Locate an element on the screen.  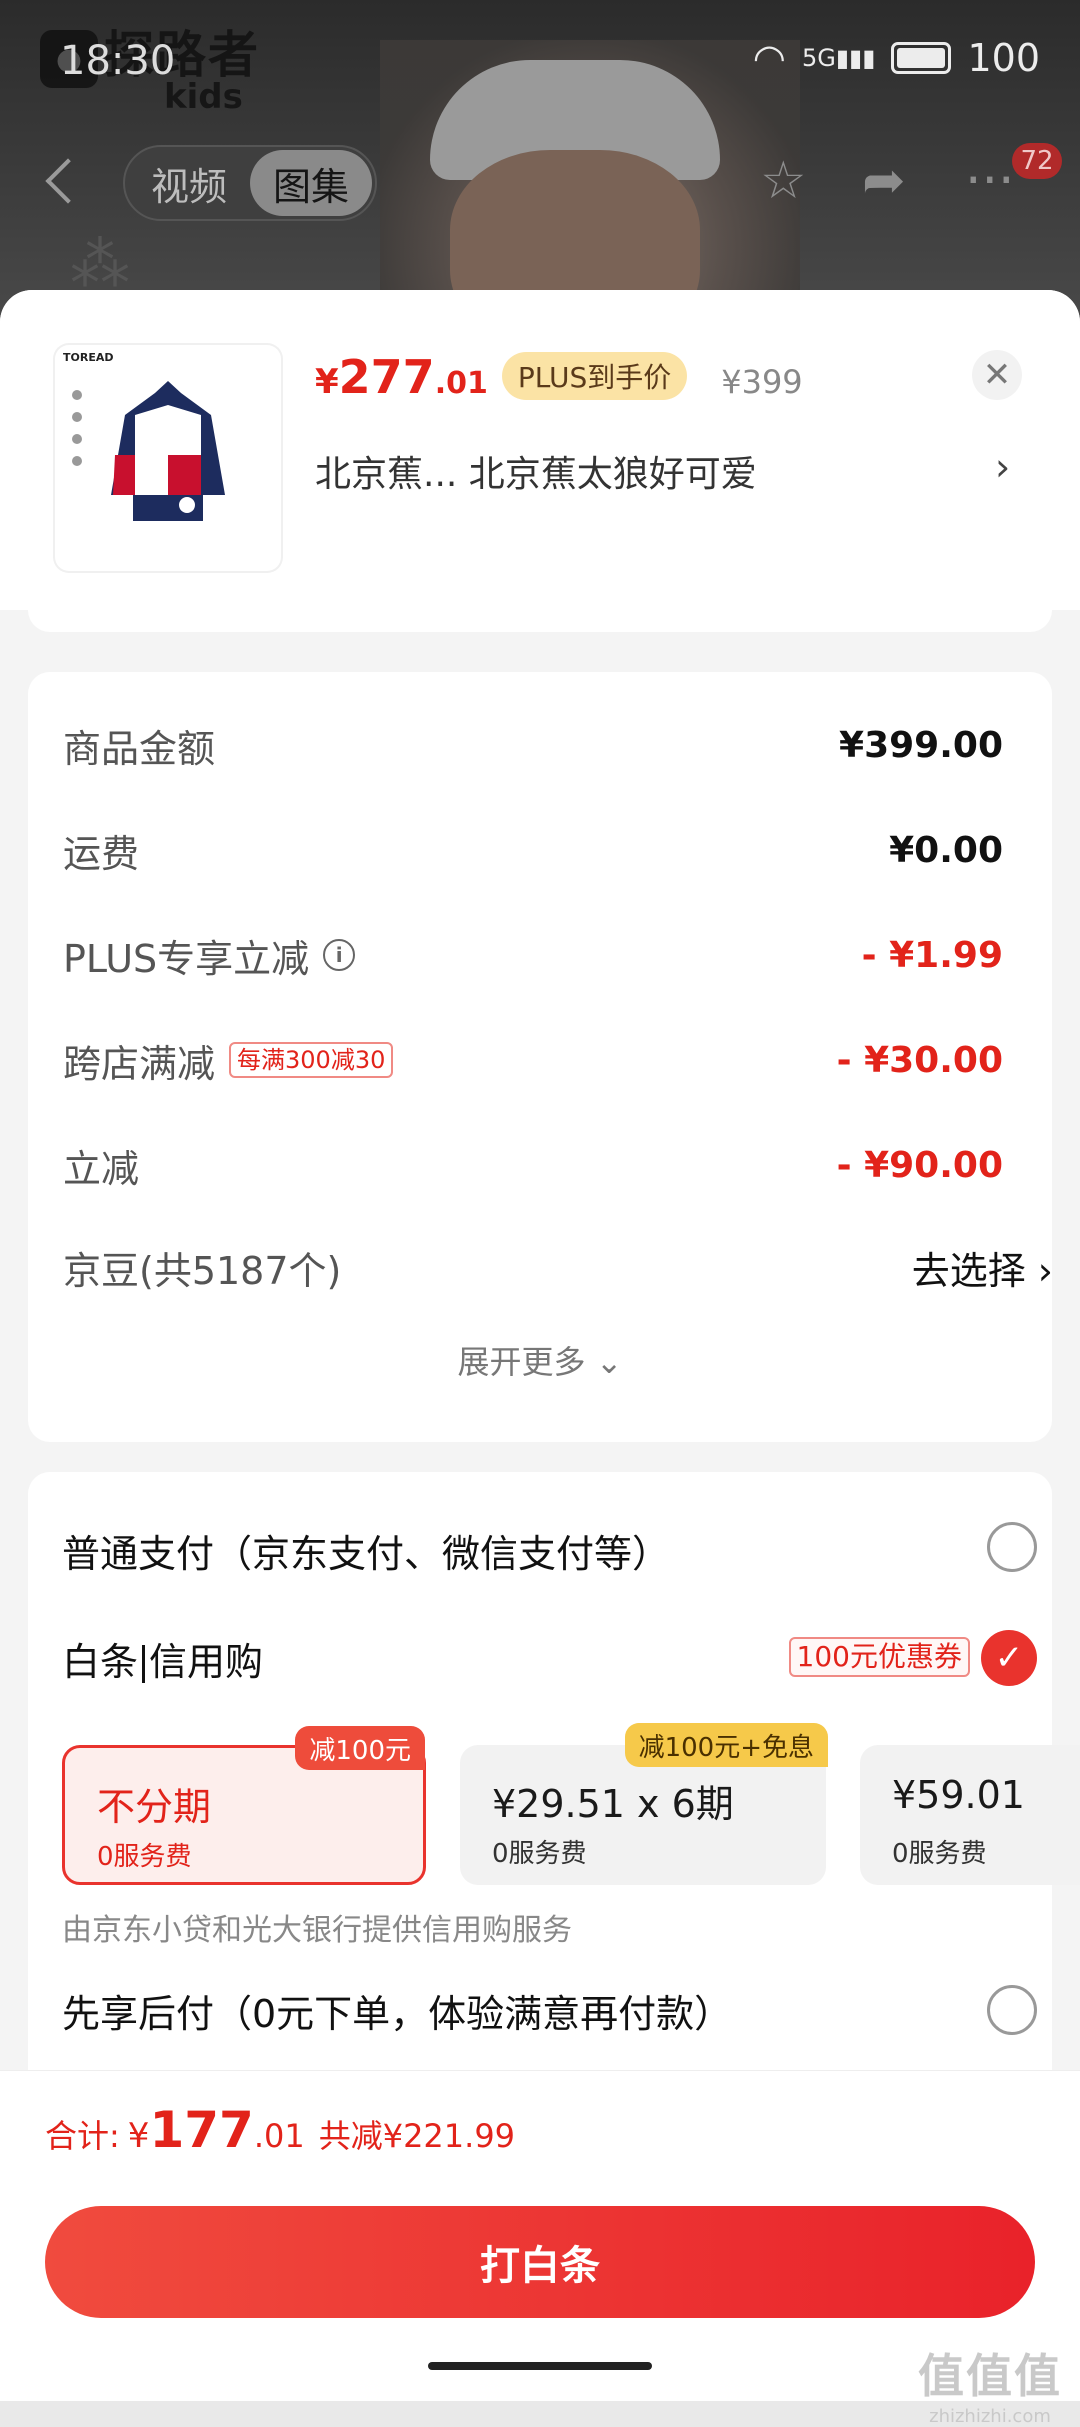
total-savings: 共减¥221.99 is located at coordinates (417, 2136).